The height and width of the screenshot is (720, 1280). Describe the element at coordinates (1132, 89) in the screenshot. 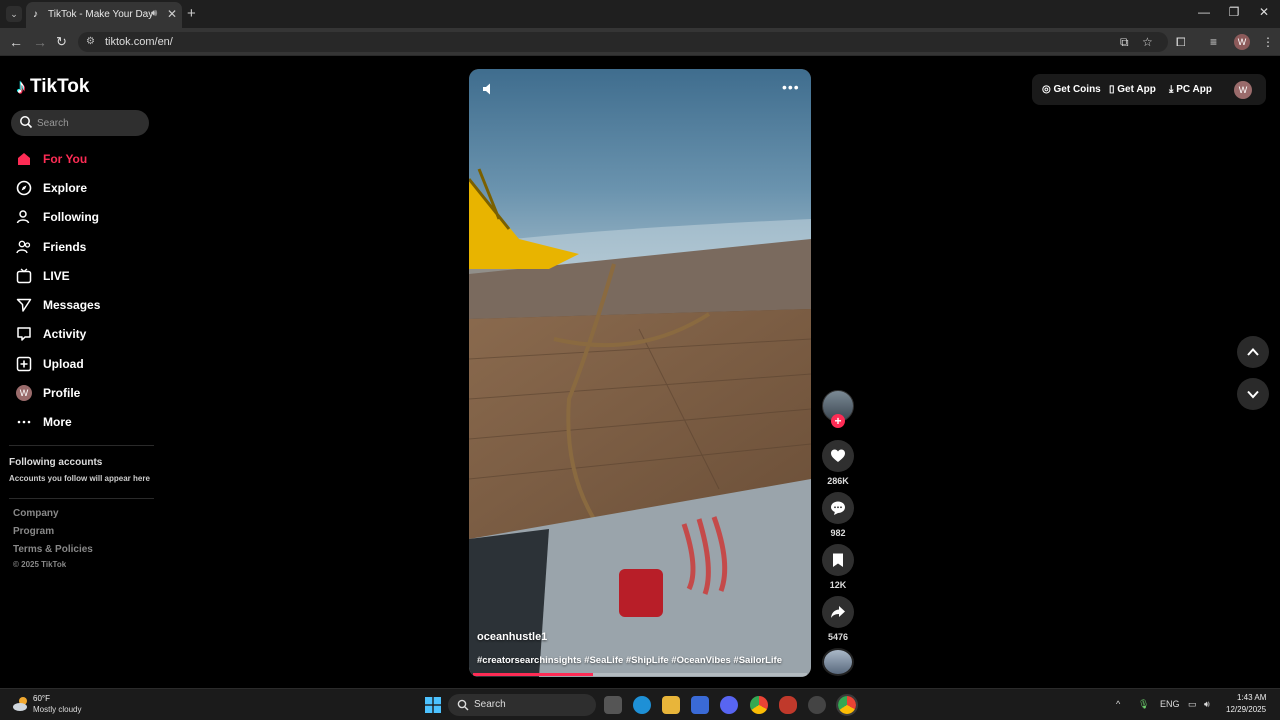

I see `get-app-button: ▯ Get App` at that location.